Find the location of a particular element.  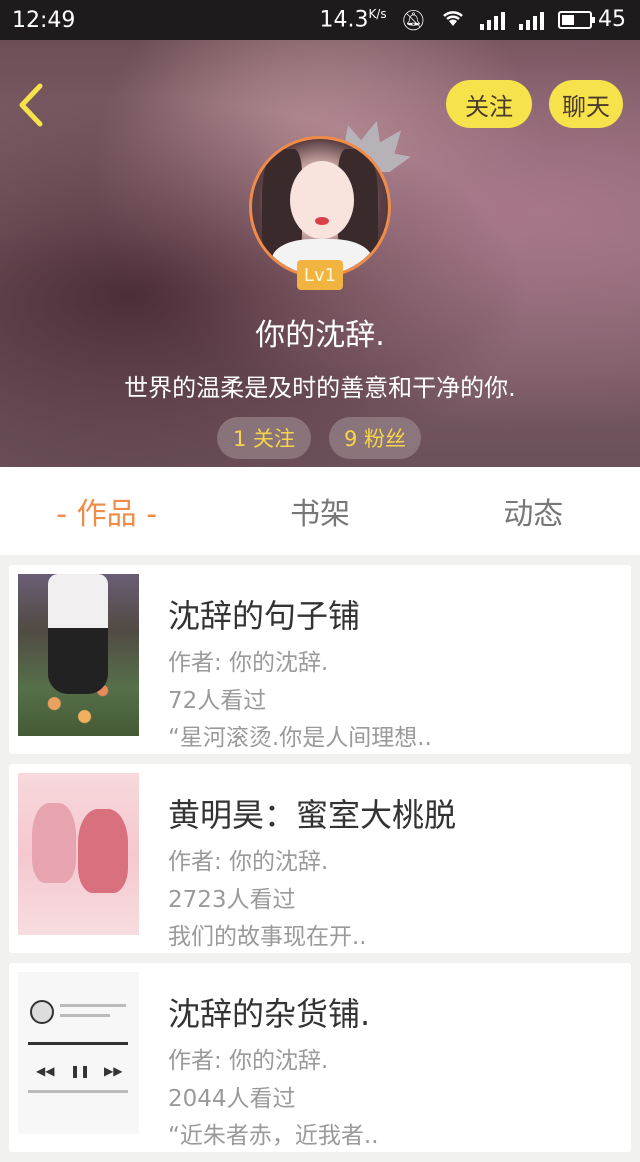

work-intro: 我们的故事现在开.. is located at coordinates (267, 937).